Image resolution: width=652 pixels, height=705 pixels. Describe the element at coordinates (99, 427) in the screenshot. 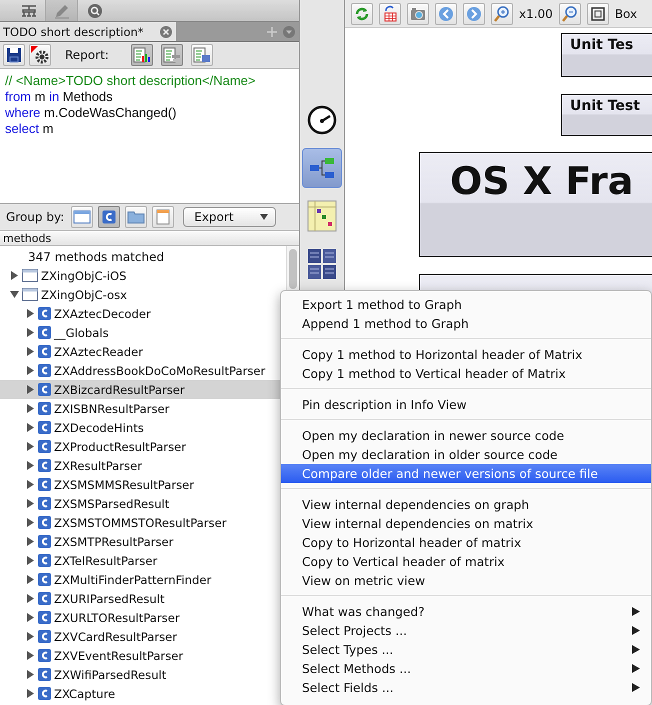

I see `type-name: ZXDecodeHints` at that location.